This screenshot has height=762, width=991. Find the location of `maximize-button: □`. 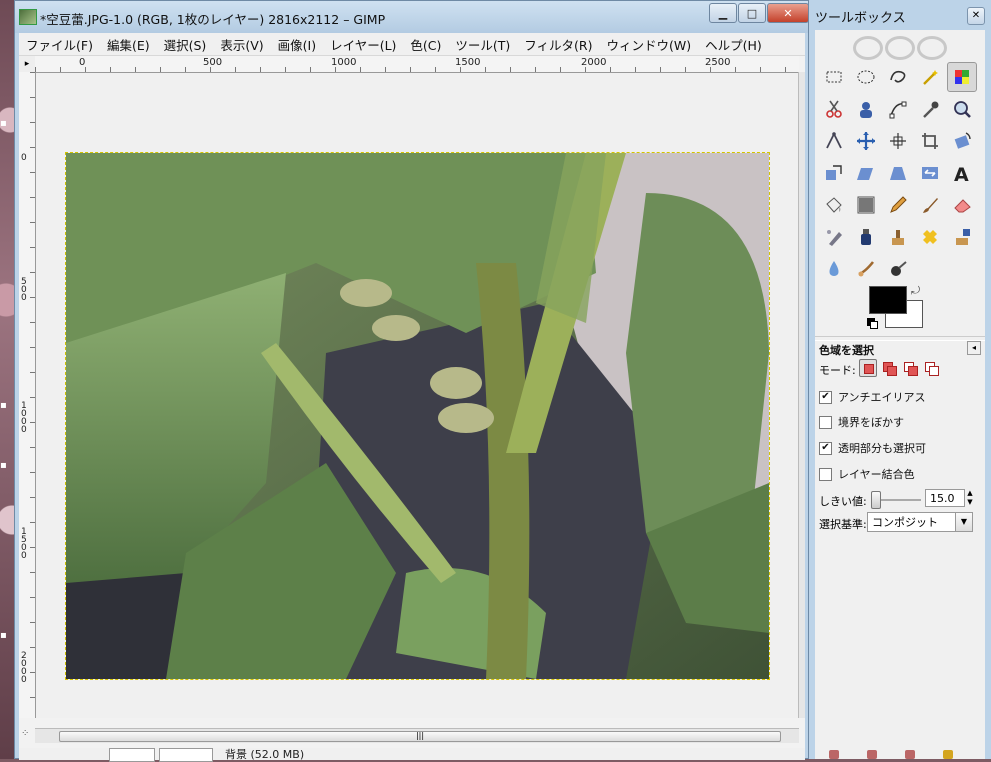

maximize-button: □ is located at coordinates (752, 13).